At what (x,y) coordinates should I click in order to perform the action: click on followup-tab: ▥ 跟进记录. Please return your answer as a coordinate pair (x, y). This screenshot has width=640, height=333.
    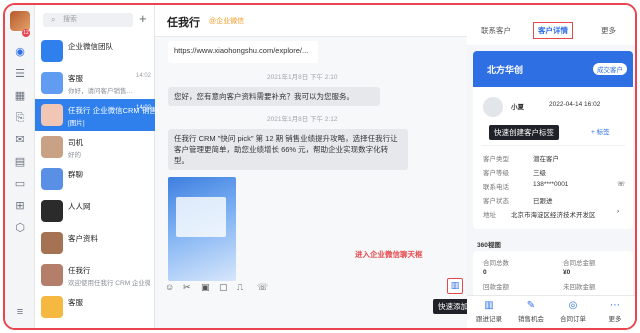
    Looking at the image, I should click on (489, 311).